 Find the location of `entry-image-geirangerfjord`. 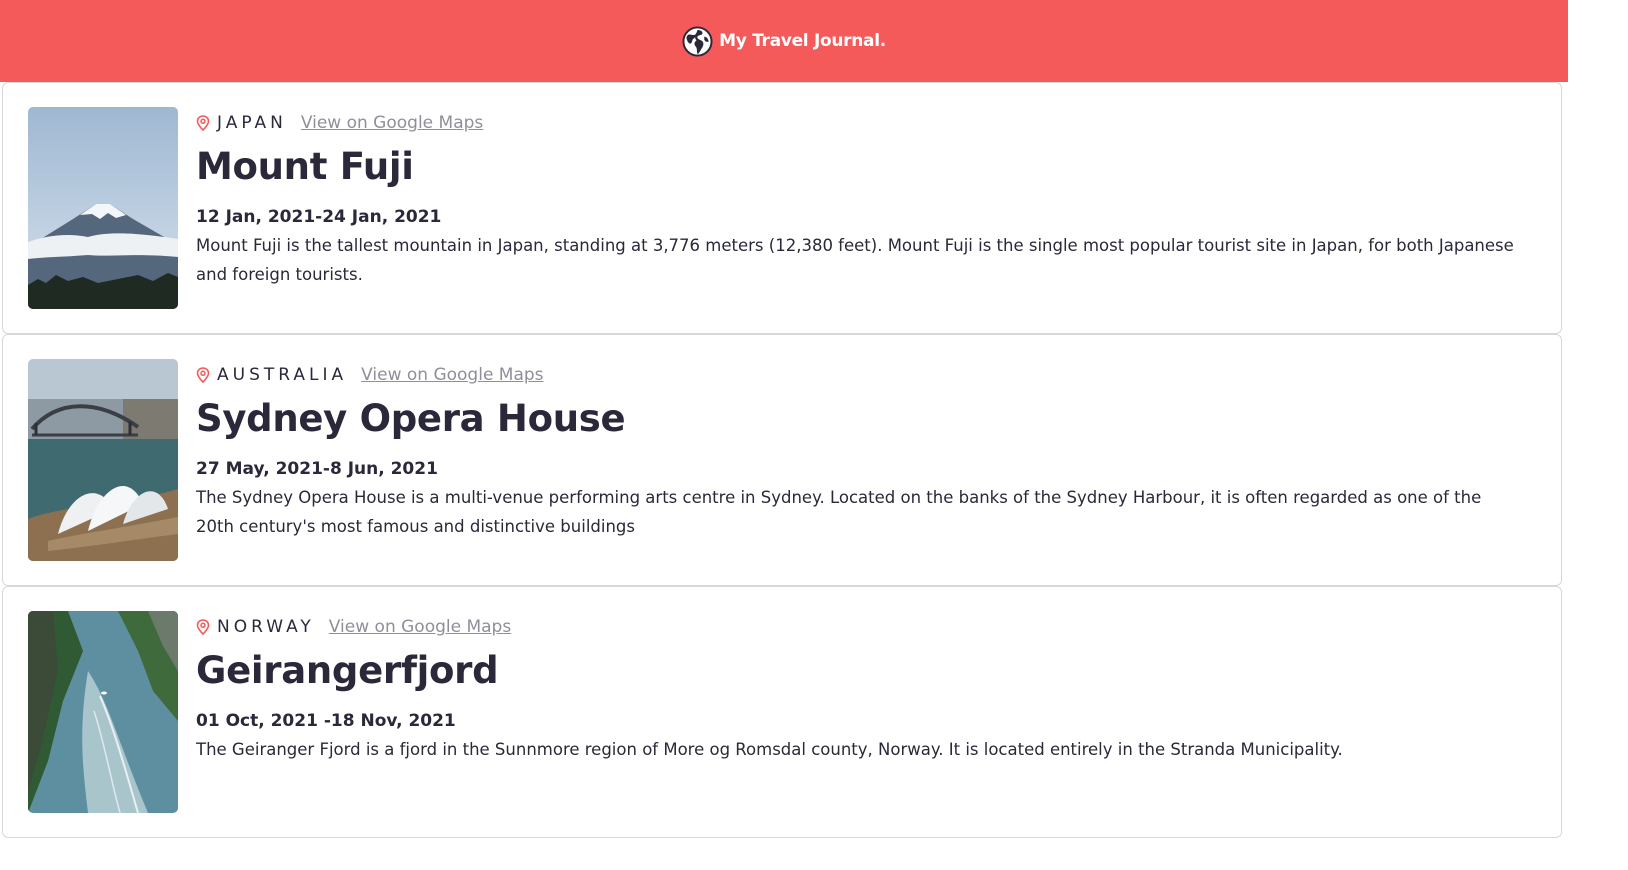

entry-image-geirangerfjord is located at coordinates (103, 712).